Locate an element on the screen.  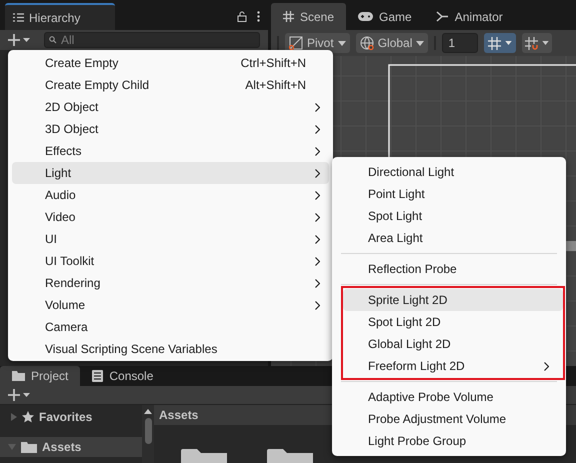
tab: Project is located at coordinates (40, 376).